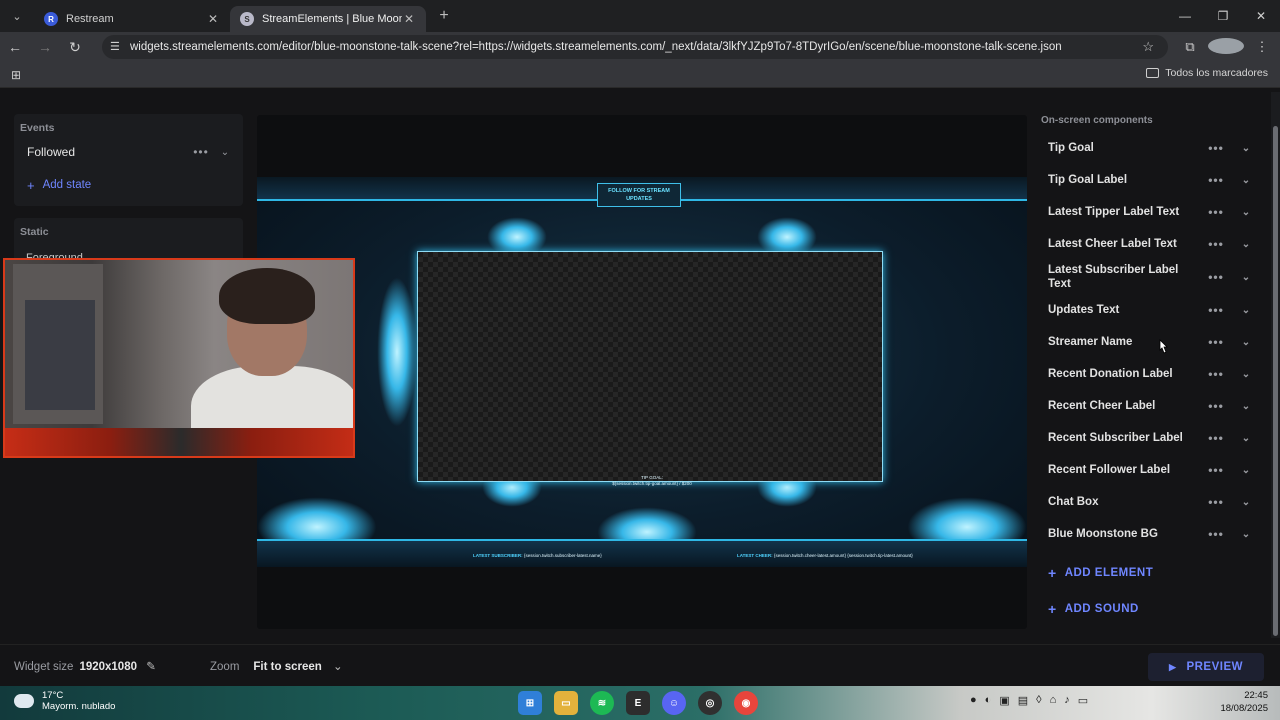 The width and height of the screenshot is (1280, 720). Describe the element at coordinates (746, 703) in the screenshot. I see `chrome-icon: ◉` at that location.